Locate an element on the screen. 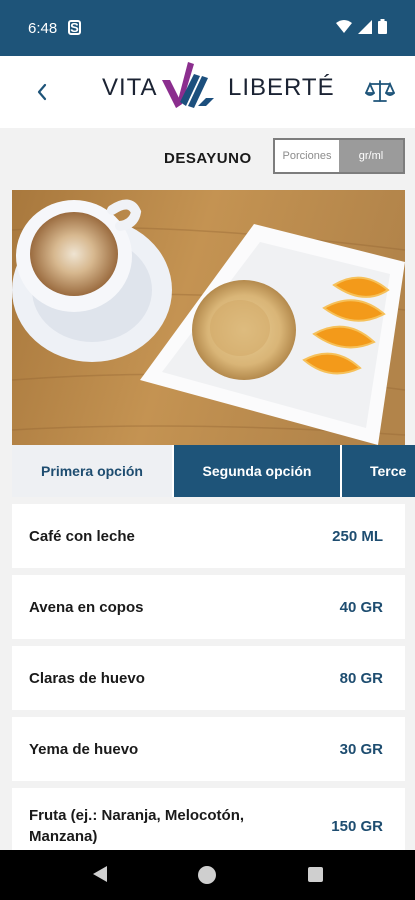 This screenshot has width=415, height=900. tab-segunda-opcion: Segunda opción is located at coordinates (256, 471).